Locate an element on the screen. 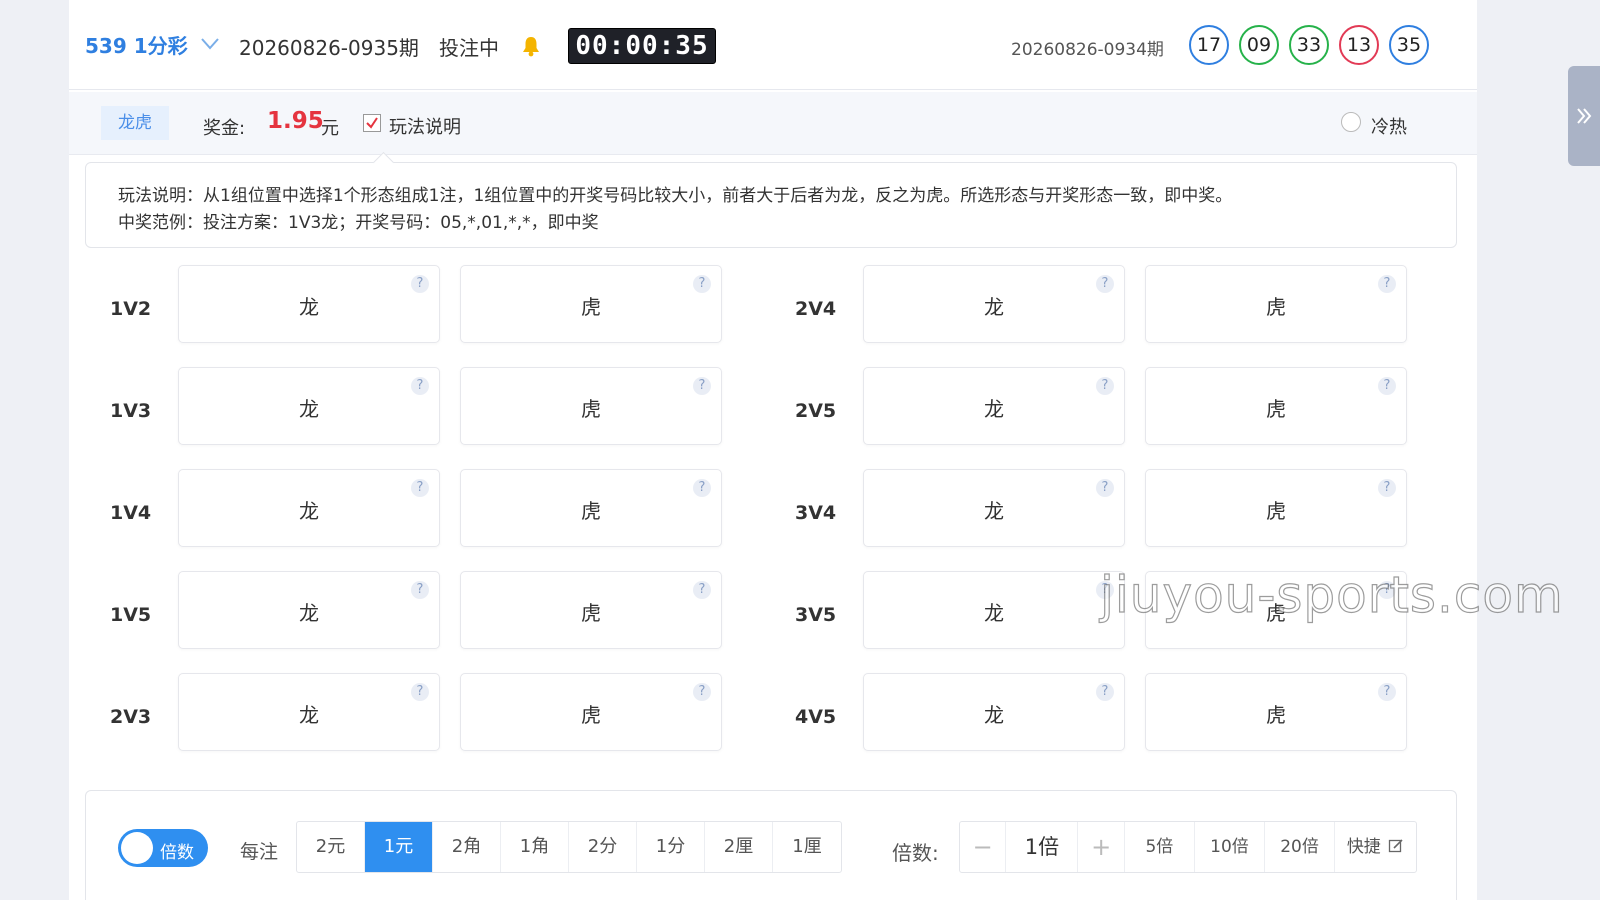 This screenshot has height=900, width=1600. unit-option: 1厘 is located at coordinates (807, 847).